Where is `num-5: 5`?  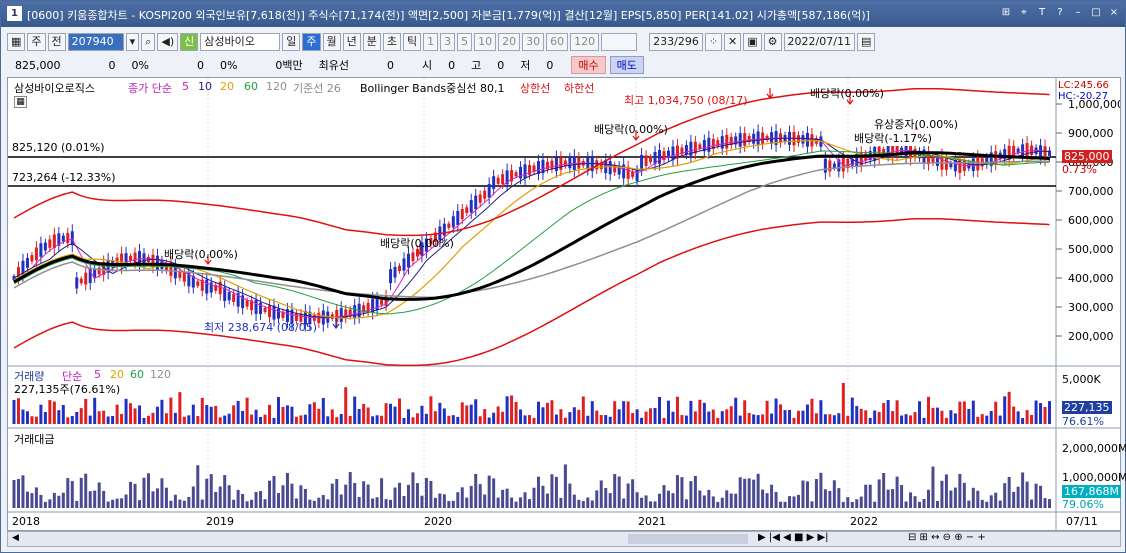
num-5: 5 is located at coordinates (465, 42).